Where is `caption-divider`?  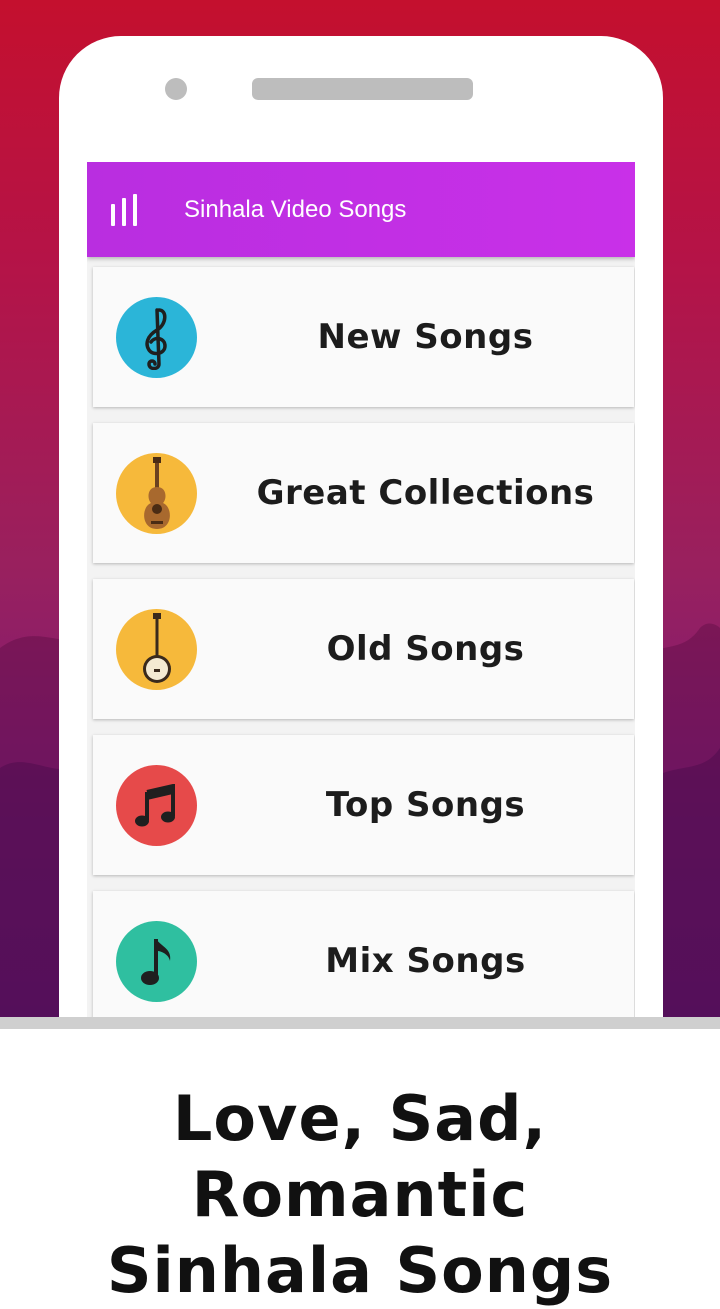 caption-divider is located at coordinates (360, 1023).